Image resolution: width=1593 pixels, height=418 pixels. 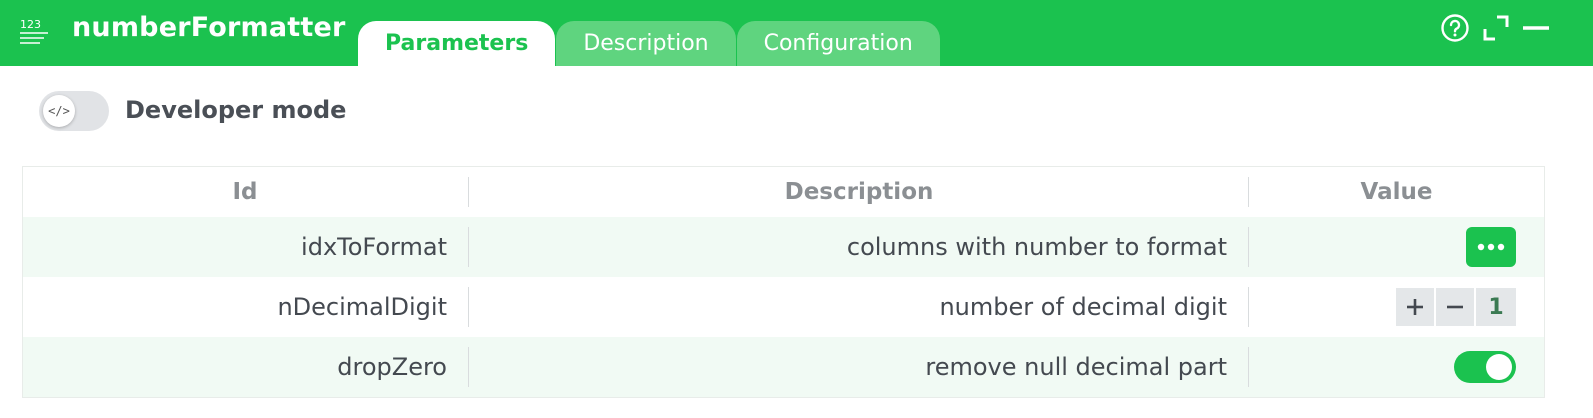 What do you see at coordinates (859, 192) in the screenshot?
I see `column-header-description: Description` at bounding box center [859, 192].